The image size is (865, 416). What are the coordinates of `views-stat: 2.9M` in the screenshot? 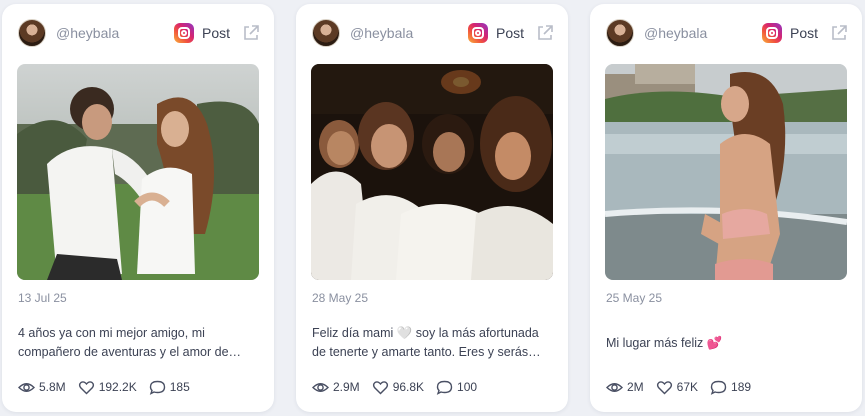 It's located at (336, 387).